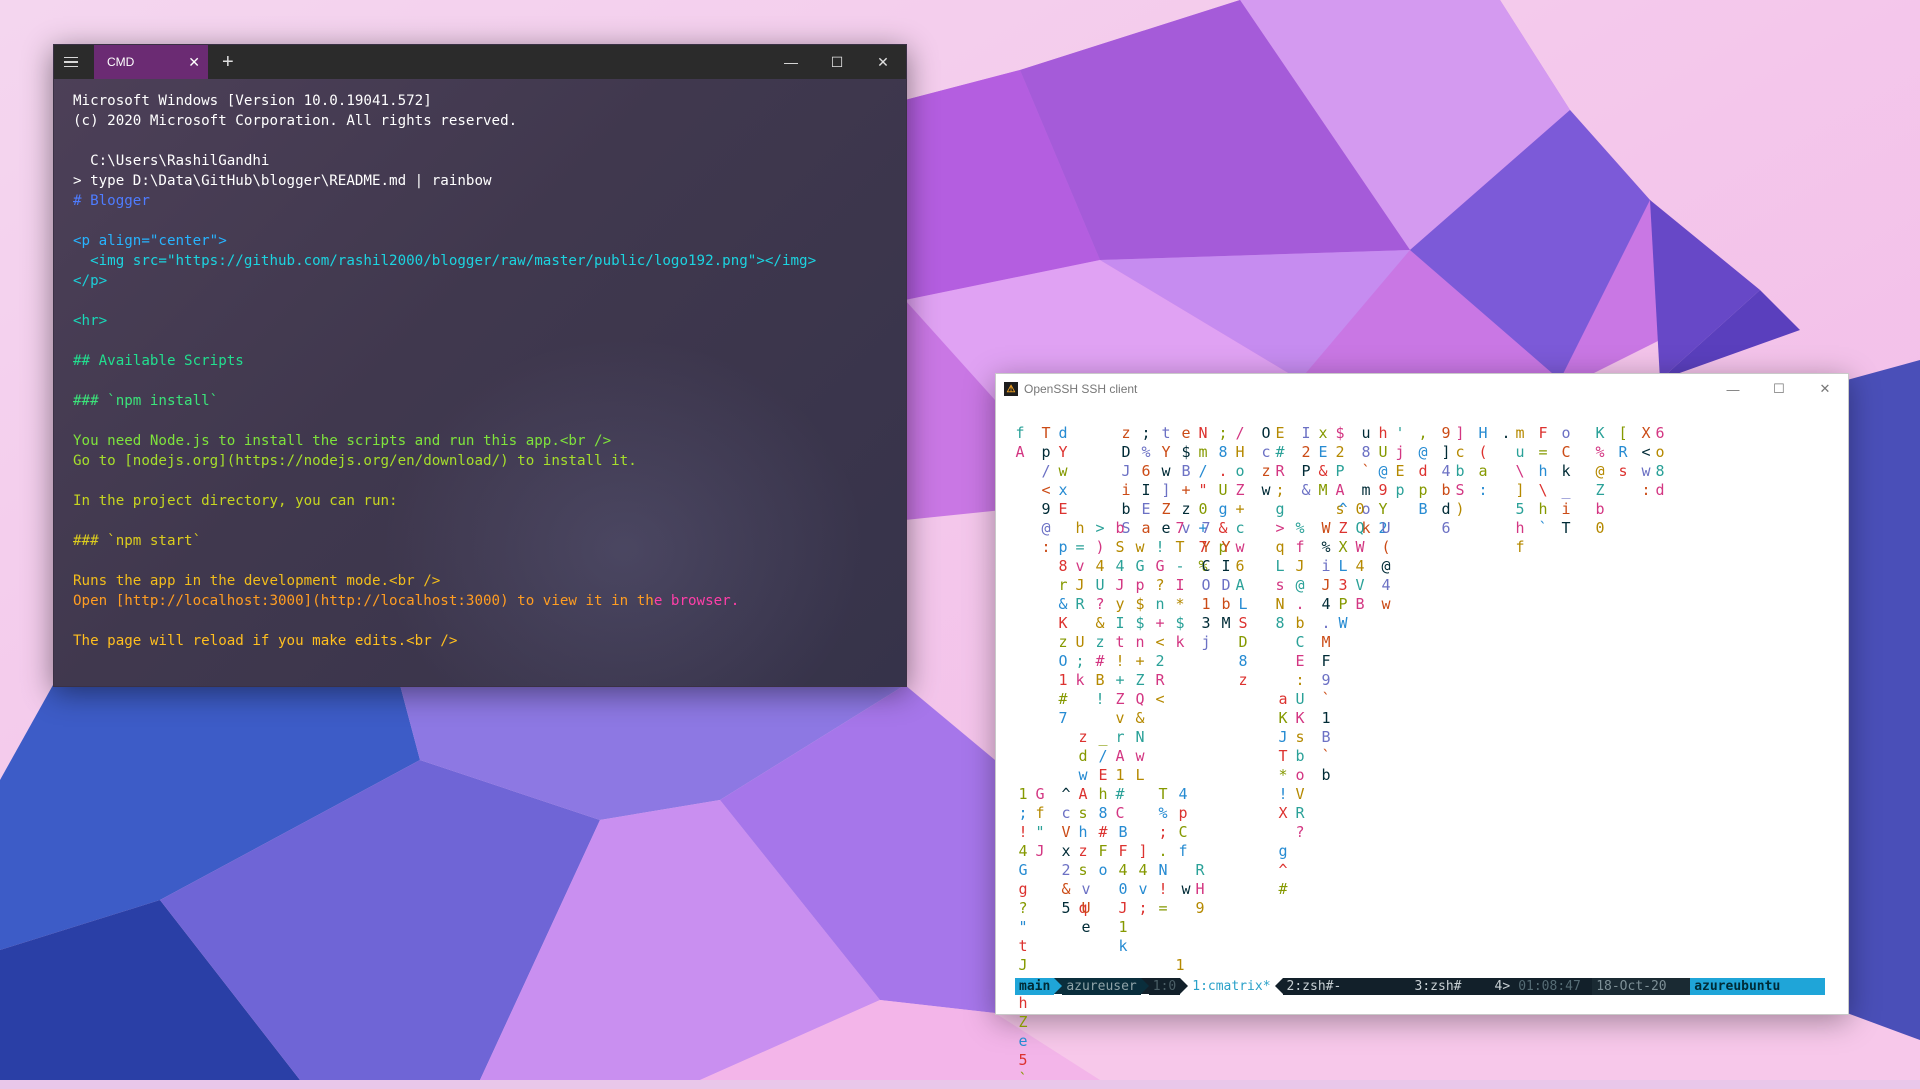 This screenshot has width=1920, height=1089. What do you see at coordinates (1160, 699) in the screenshot?
I see `matrix-char: <` at bounding box center [1160, 699].